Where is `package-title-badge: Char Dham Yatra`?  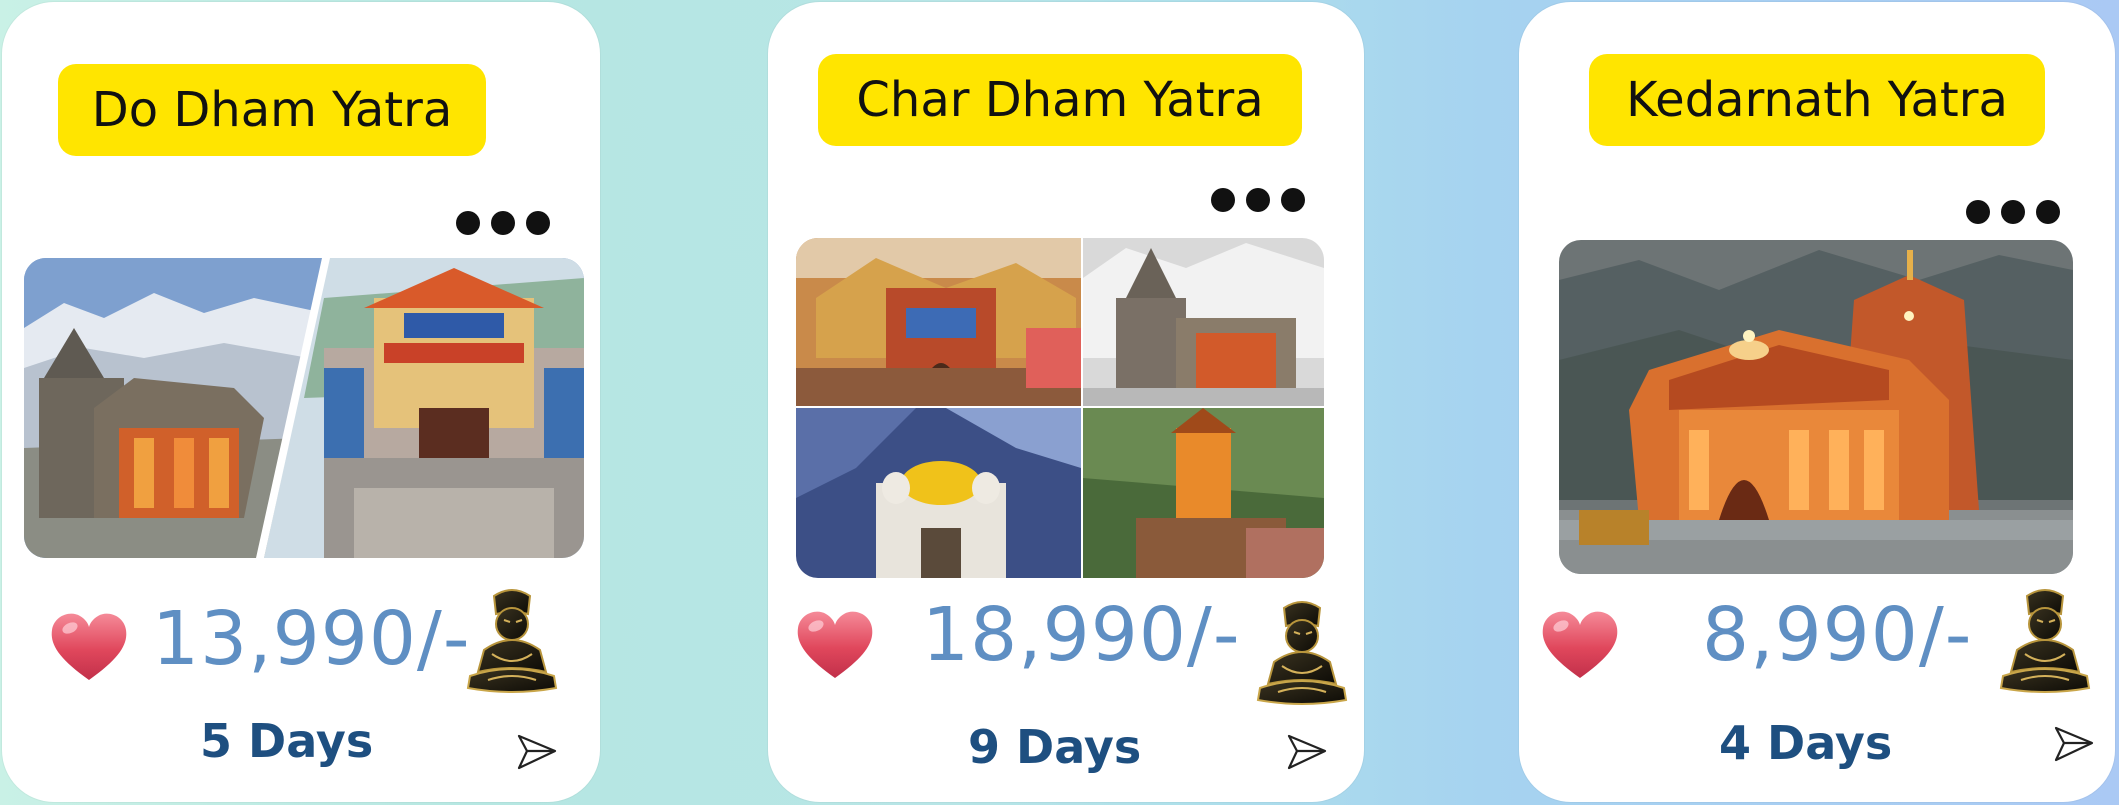 package-title-badge: Char Dham Yatra is located at coordinates (1060, 100).